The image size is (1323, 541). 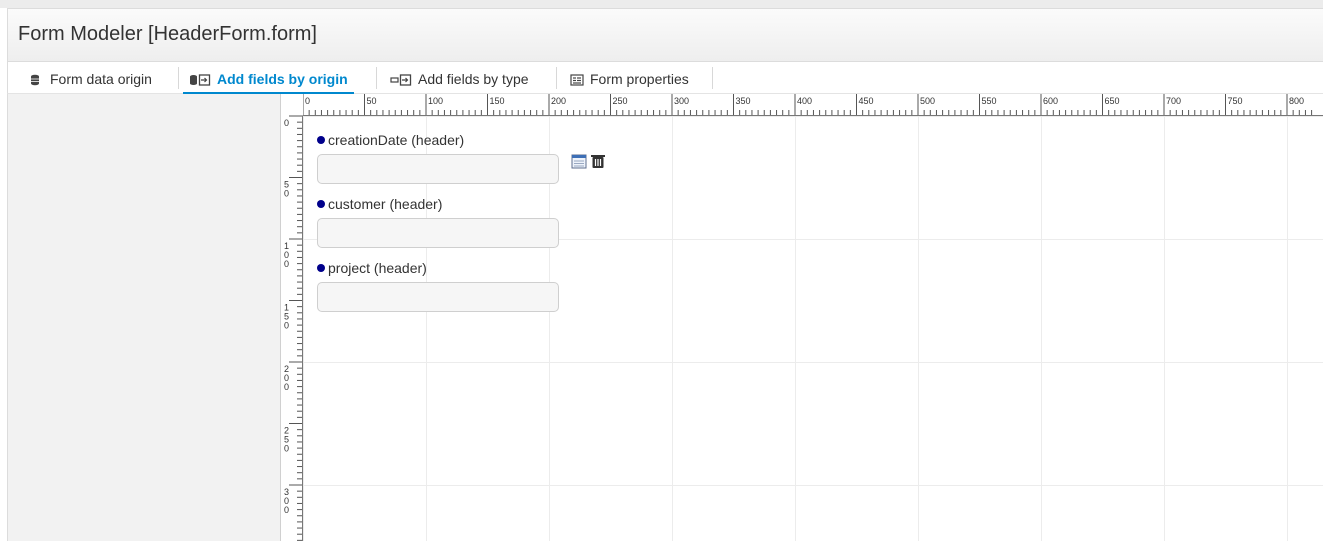 I want to click on creation-date-input, so click(x=438, y=169).